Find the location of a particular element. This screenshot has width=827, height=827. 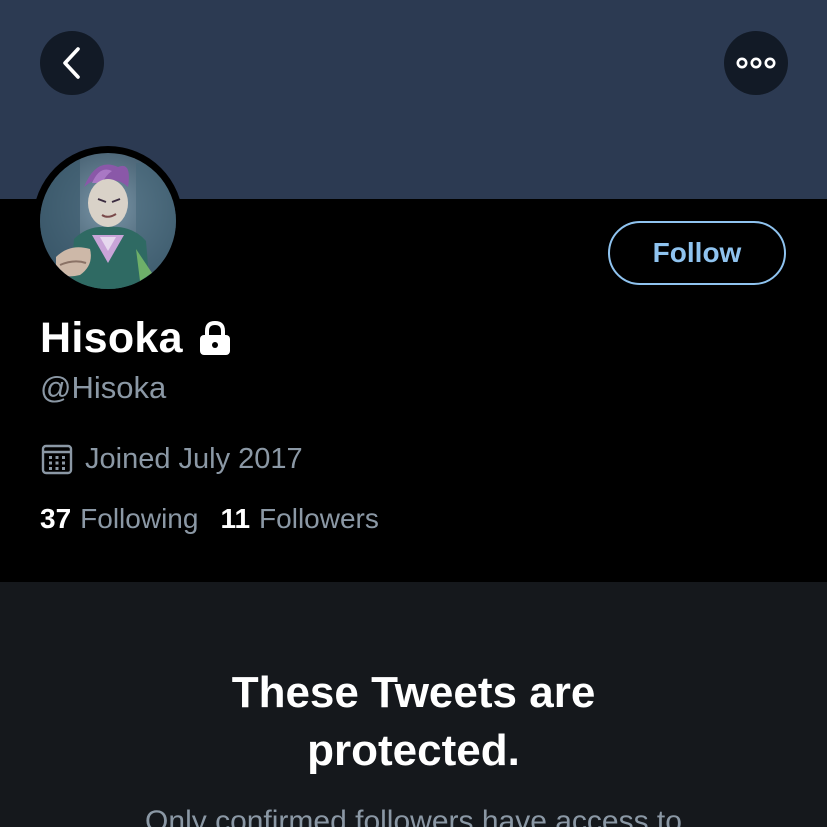

profile-handle: @Hisoka is located at coordinates (103, 387).